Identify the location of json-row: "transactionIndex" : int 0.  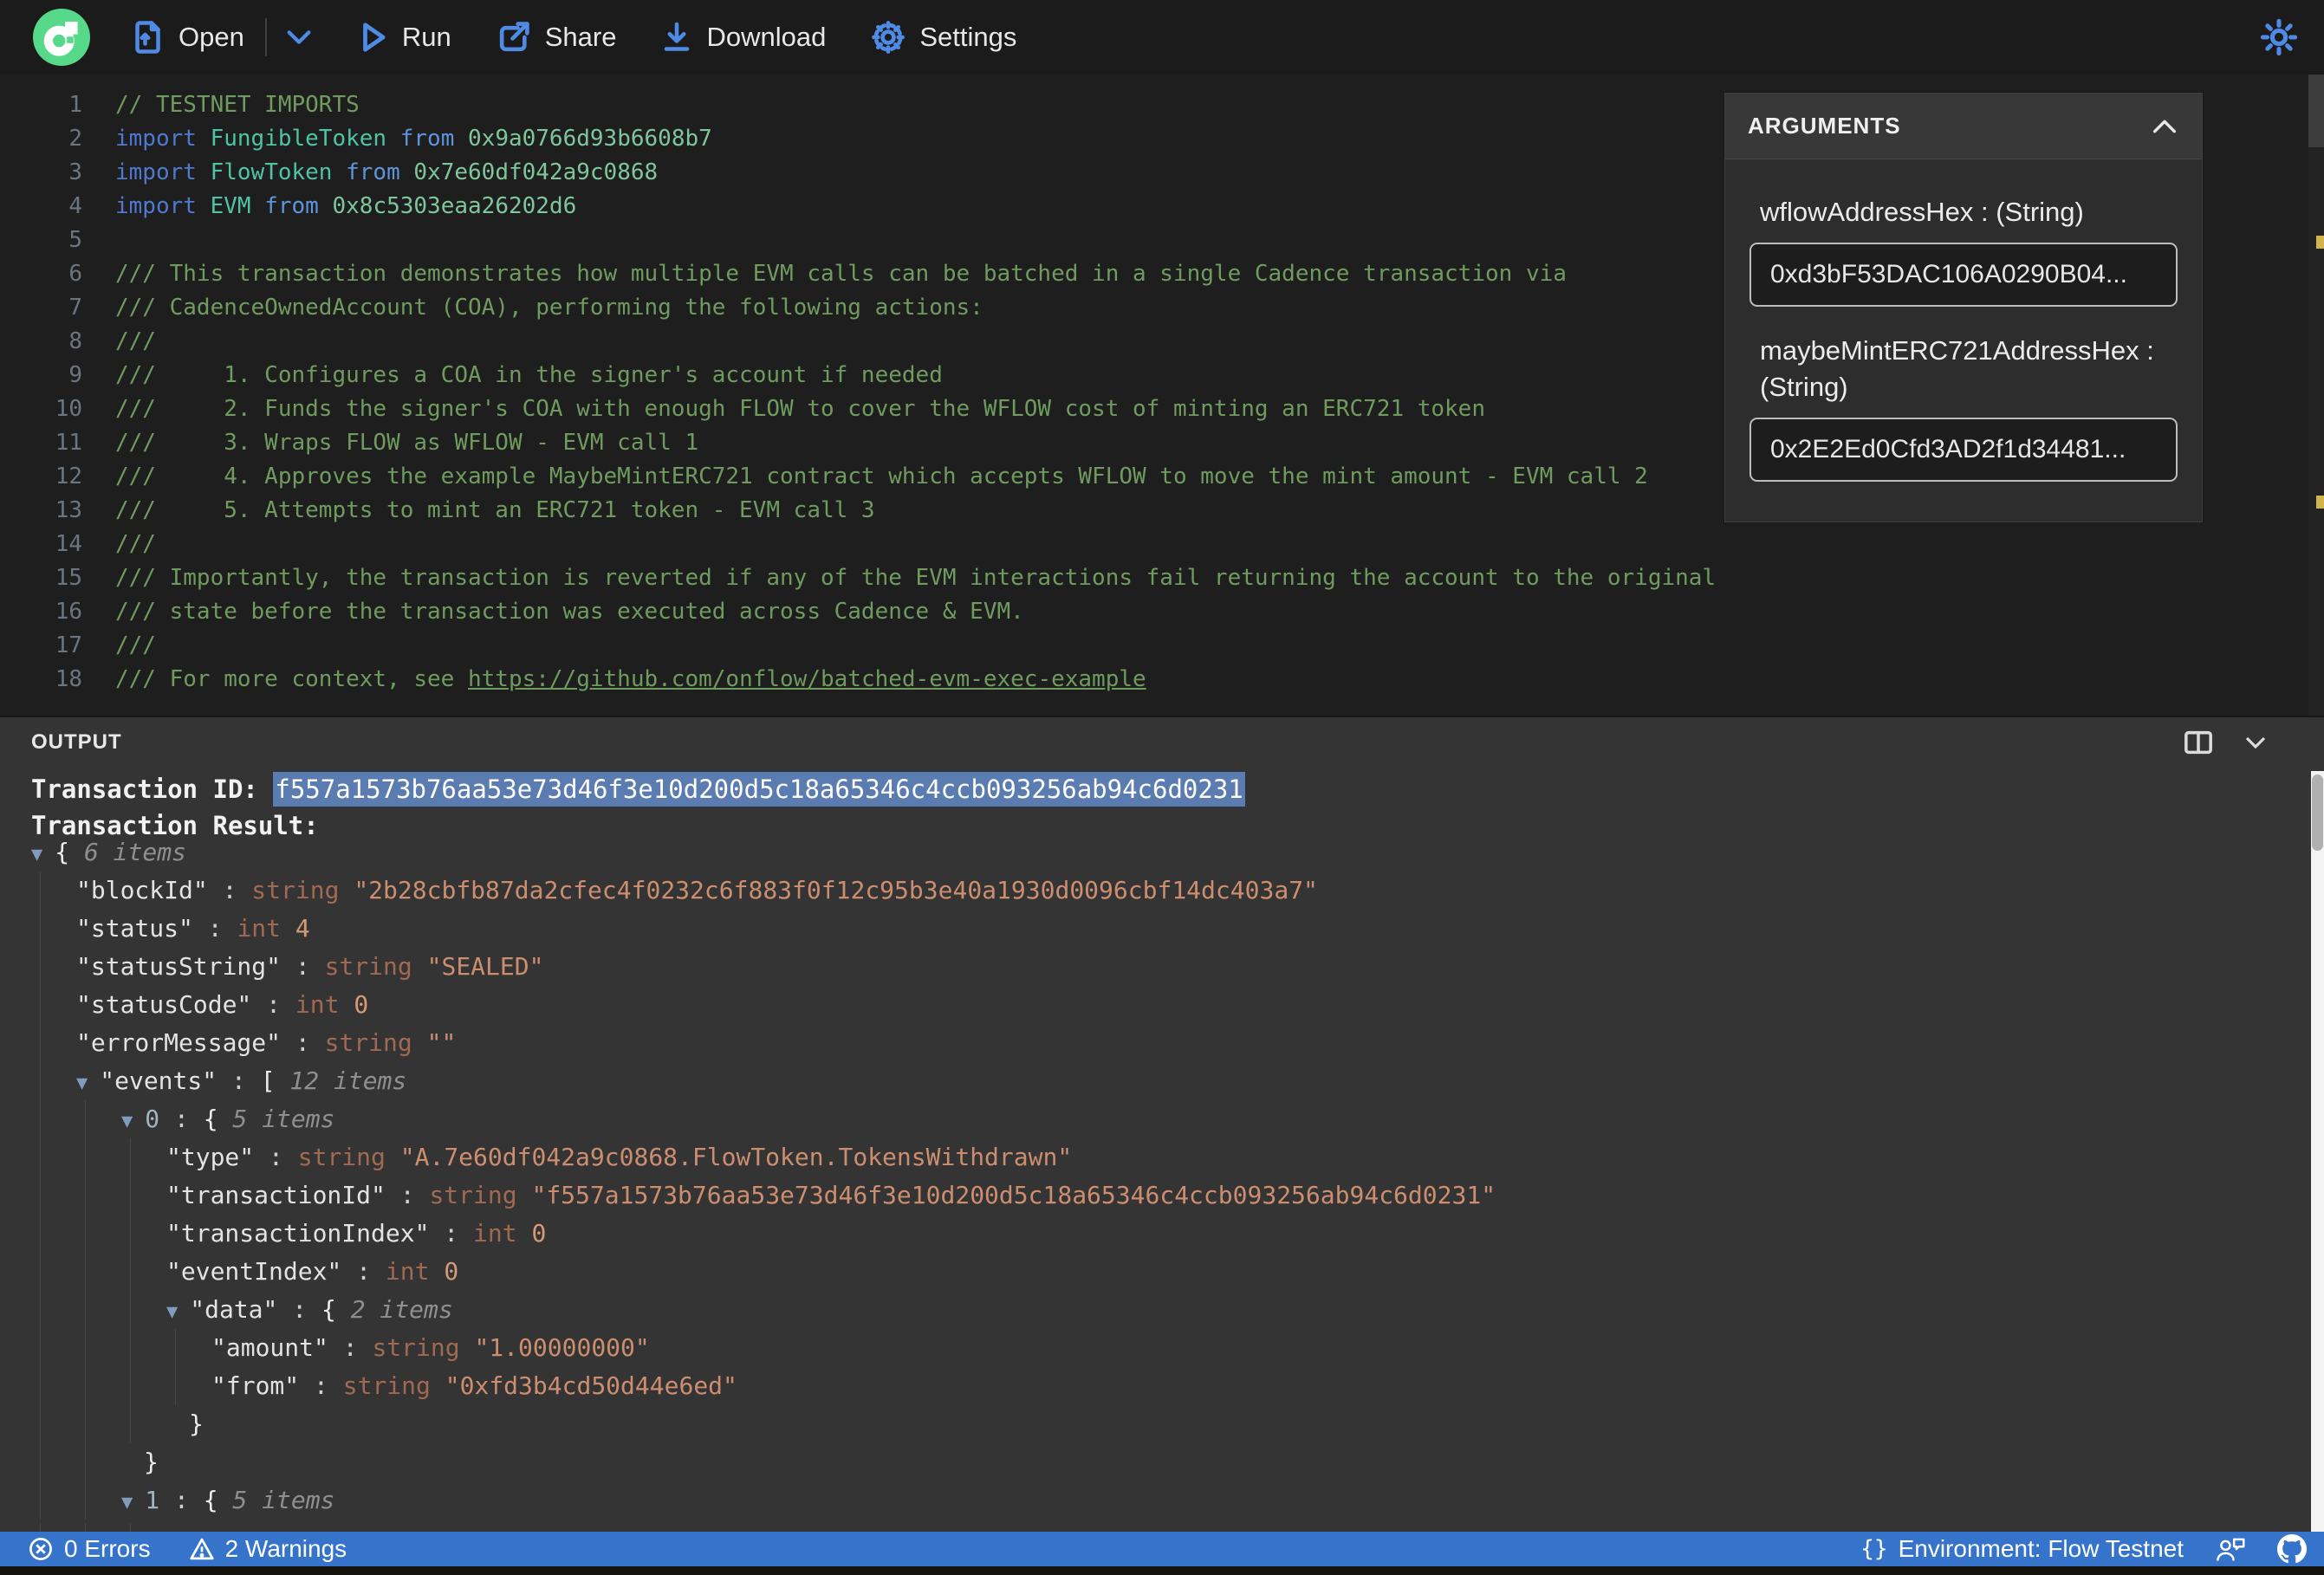
(1144, 1234).